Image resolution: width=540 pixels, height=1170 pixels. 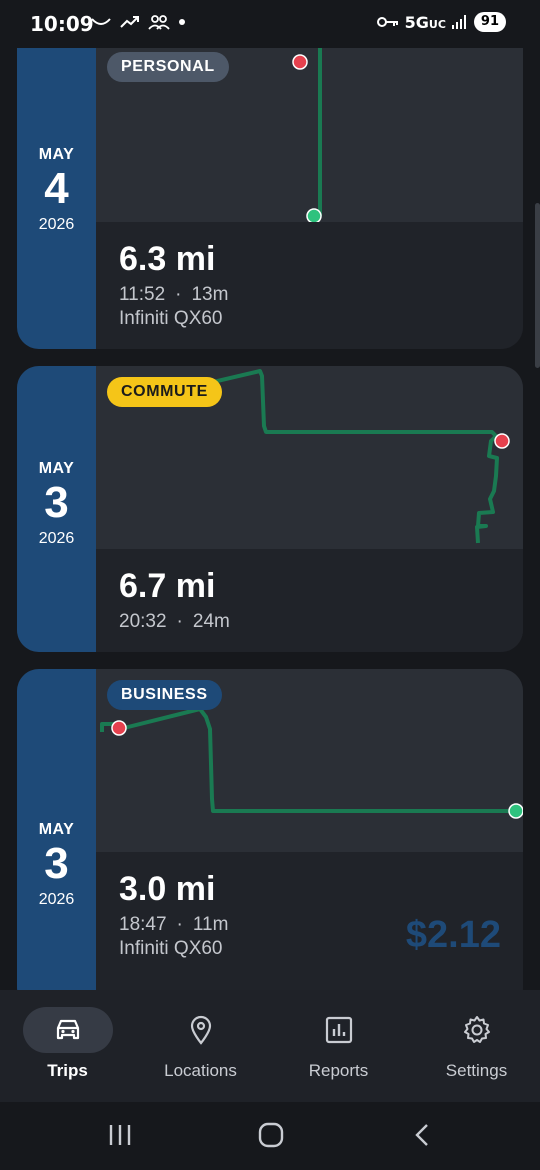 What do you see at coordinates (143, 621) in the screenshot?
I see `trip-time: 20:32` at bounding box center [143, 621].